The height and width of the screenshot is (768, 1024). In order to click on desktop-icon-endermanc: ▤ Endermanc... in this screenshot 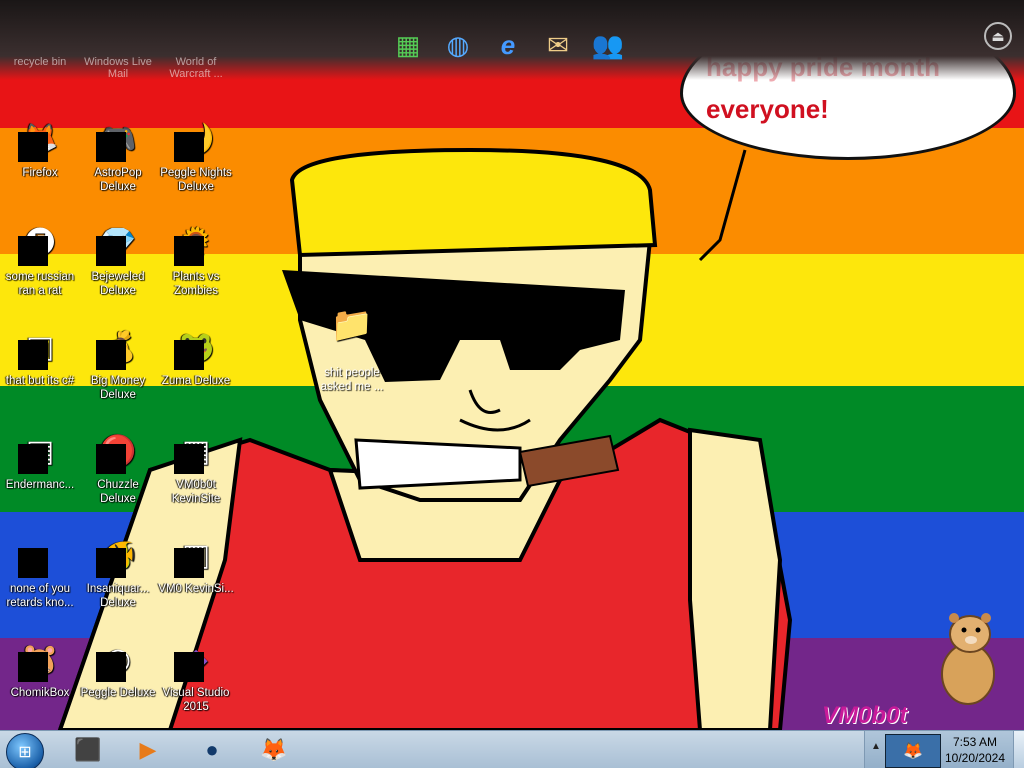, I will do `click(40, 461)`.